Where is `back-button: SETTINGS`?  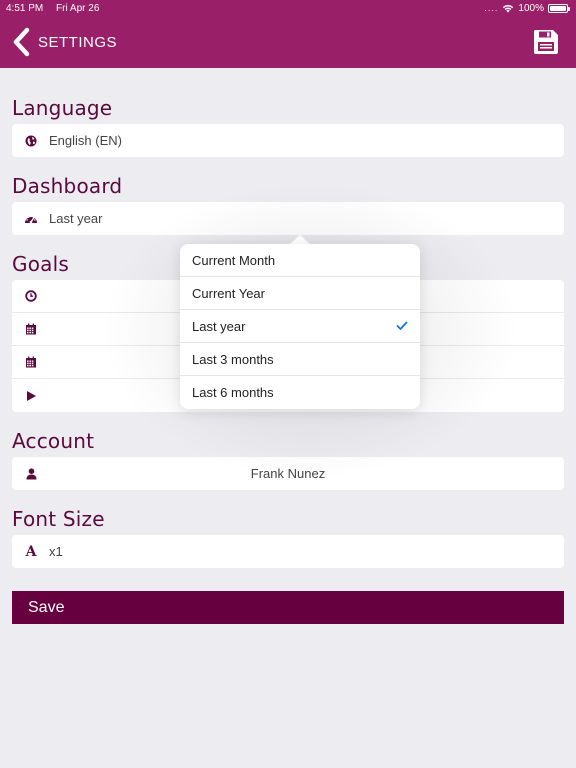
back-button: SETTINGS is located at coordinates (64, 42).